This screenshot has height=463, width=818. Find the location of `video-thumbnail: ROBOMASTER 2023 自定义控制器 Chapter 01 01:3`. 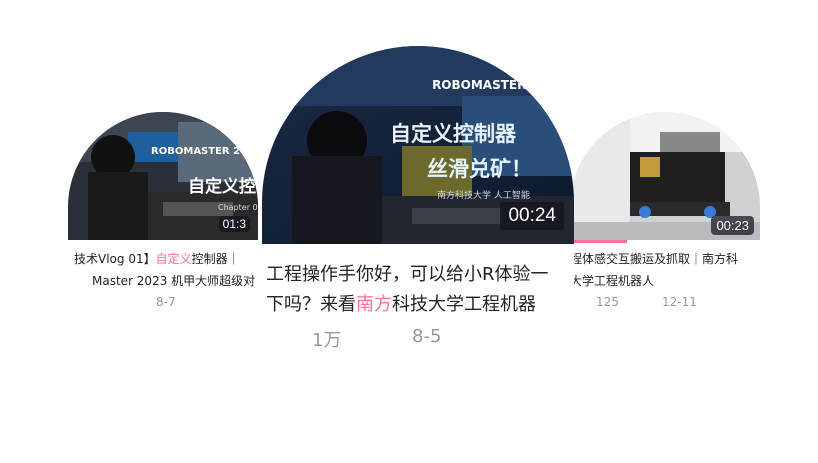

video-thumbnail: ROBOMASTER 2023 自定义控制器 Chapter 01 01:3 is located at coordinates (163, 176).